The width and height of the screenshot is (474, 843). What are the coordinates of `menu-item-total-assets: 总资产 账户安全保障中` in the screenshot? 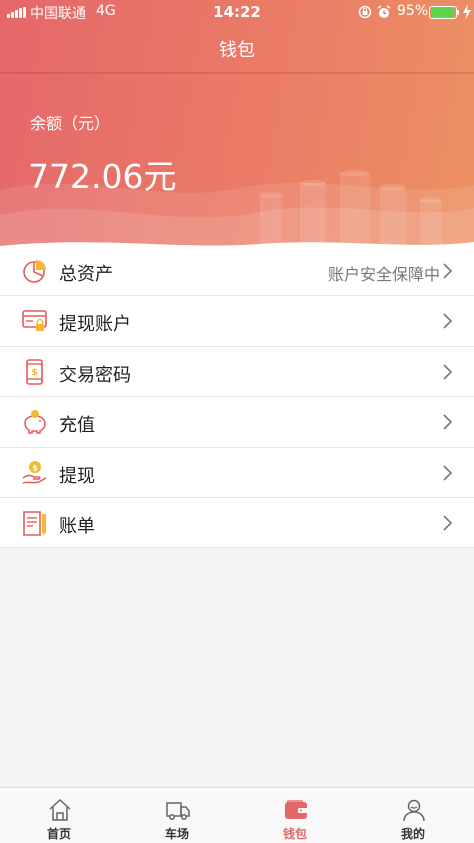 It's located at (237, 271).